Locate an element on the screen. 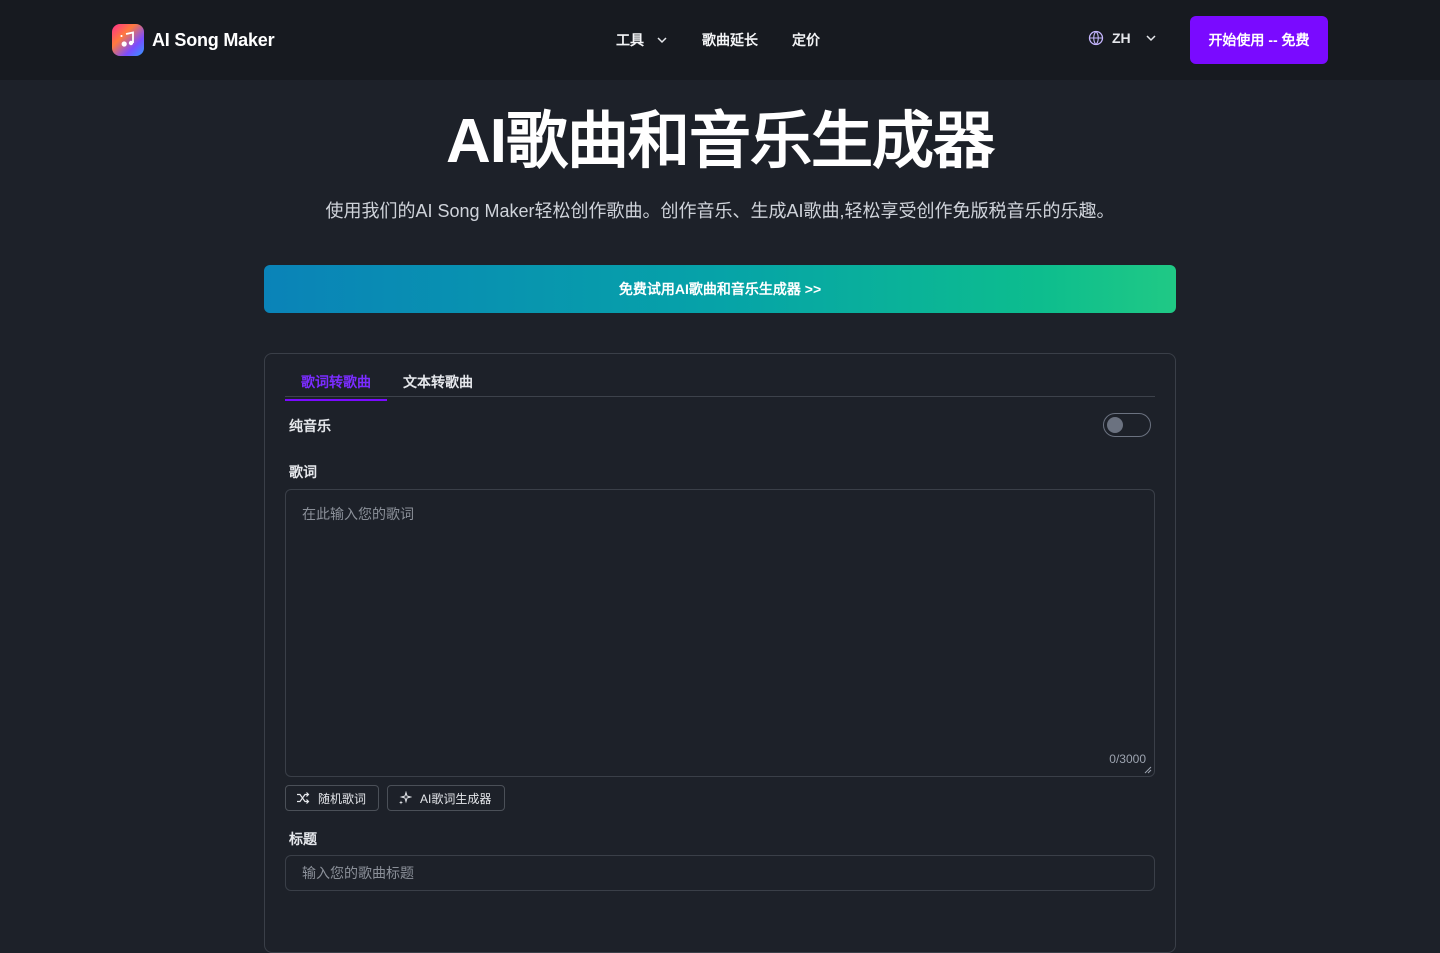 The height and width of the screenshot is (953, 1440). brand-logo: AI Song Maker is located at coordinates (193, 40).